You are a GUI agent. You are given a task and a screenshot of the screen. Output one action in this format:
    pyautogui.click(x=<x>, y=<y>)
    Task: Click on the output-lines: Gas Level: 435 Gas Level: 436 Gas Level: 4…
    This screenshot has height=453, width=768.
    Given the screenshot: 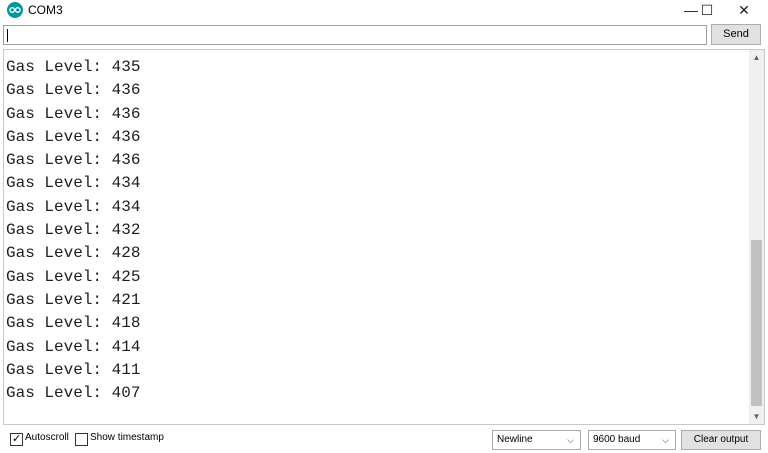 What is the action you would take?
    pyautogui.click(x=73, y=230)
    